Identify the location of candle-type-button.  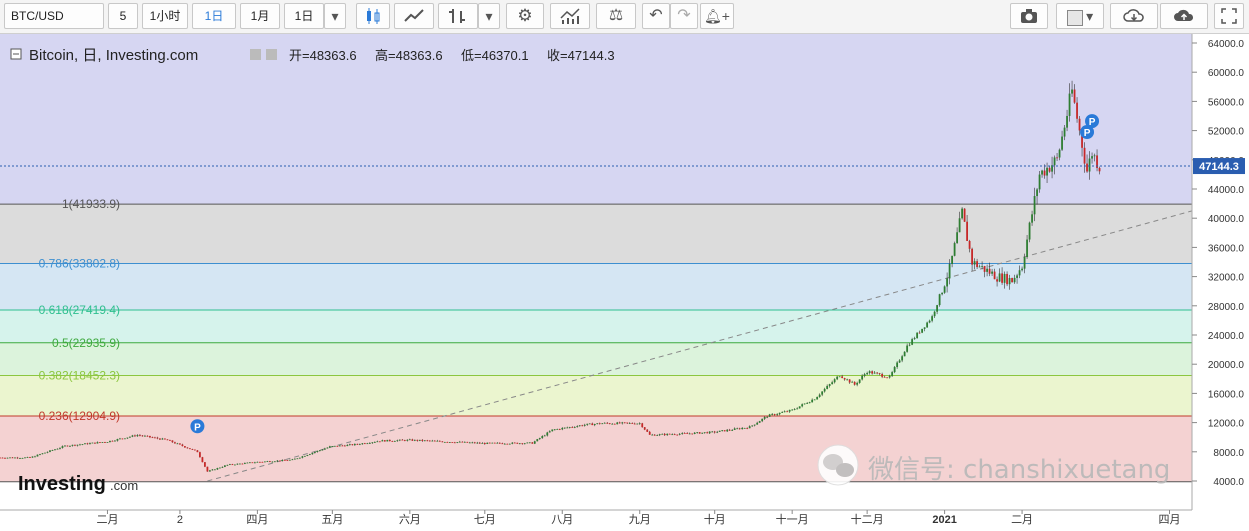
(373, 16).